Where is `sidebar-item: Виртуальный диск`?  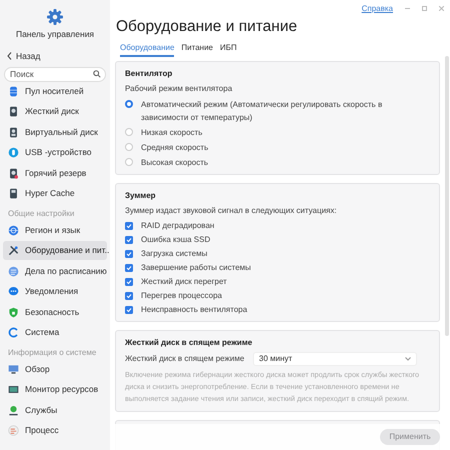 sidebar-item: Виртуальный диск is located at coordinates (55, 132).